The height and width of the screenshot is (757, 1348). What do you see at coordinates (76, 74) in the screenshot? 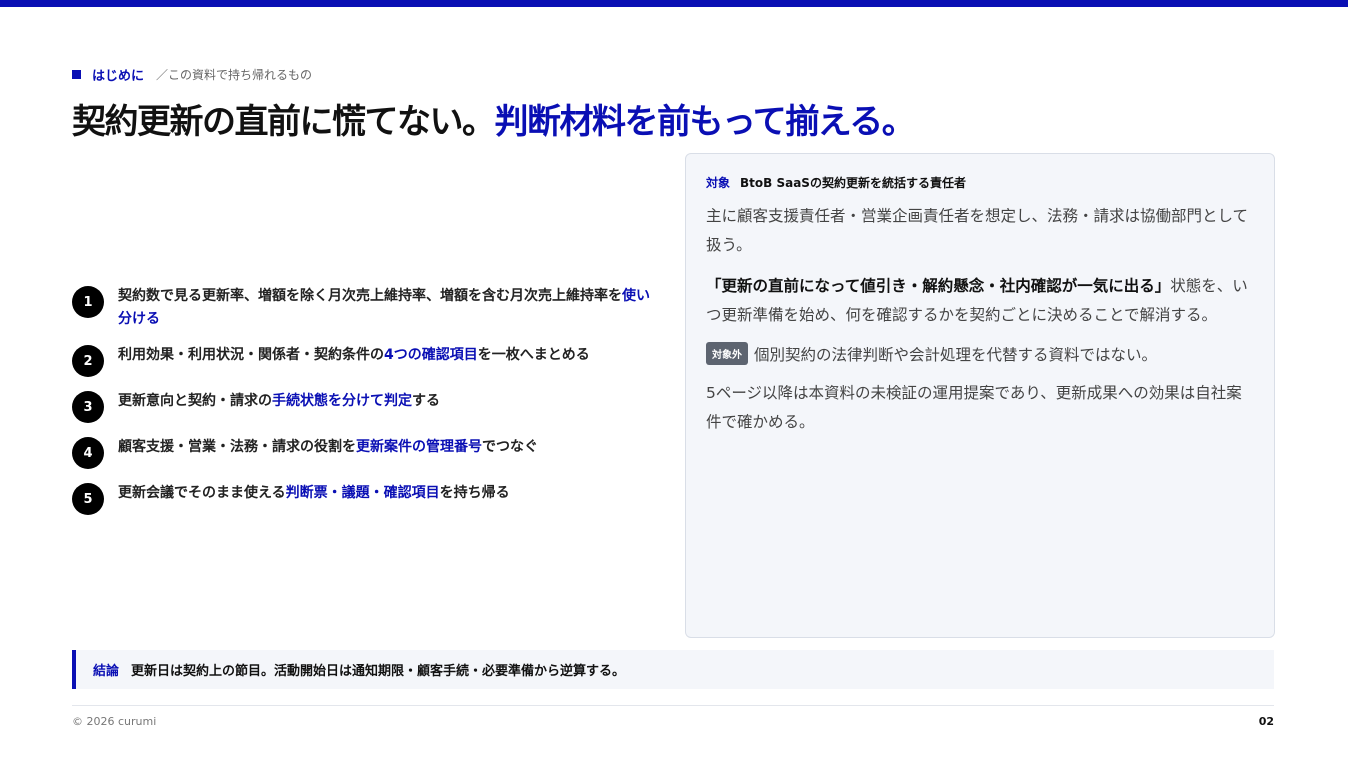
I see `section-square-icon` at bounding box center [76, 74].